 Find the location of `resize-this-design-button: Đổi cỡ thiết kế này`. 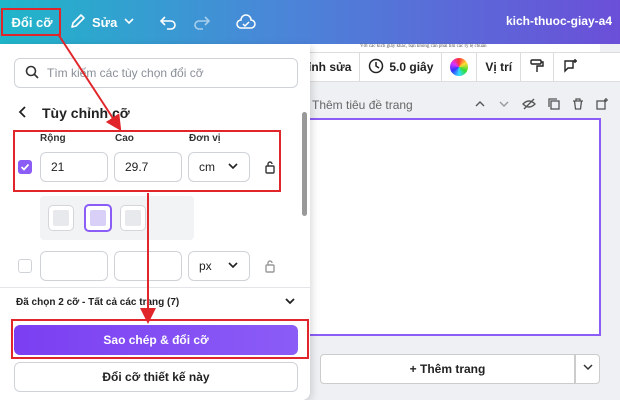

resize-this-design-button: Đổi cỡ thiết kế này is located at coordinates (156, 377).